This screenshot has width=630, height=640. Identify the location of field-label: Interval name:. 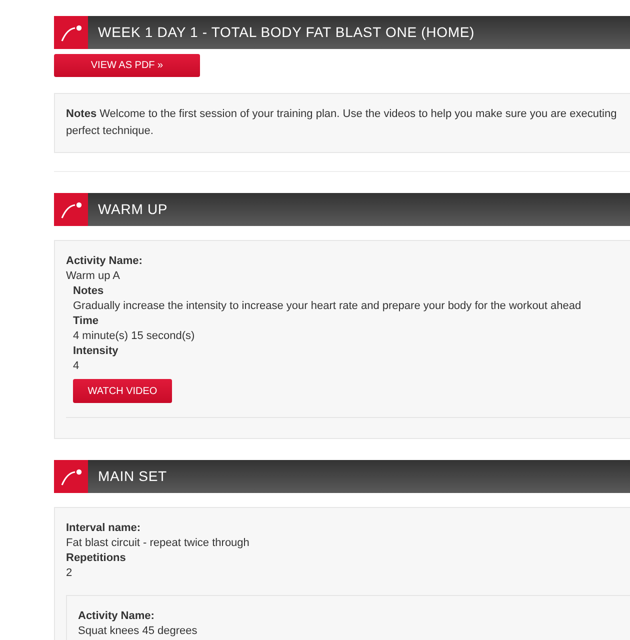
(104, 528).